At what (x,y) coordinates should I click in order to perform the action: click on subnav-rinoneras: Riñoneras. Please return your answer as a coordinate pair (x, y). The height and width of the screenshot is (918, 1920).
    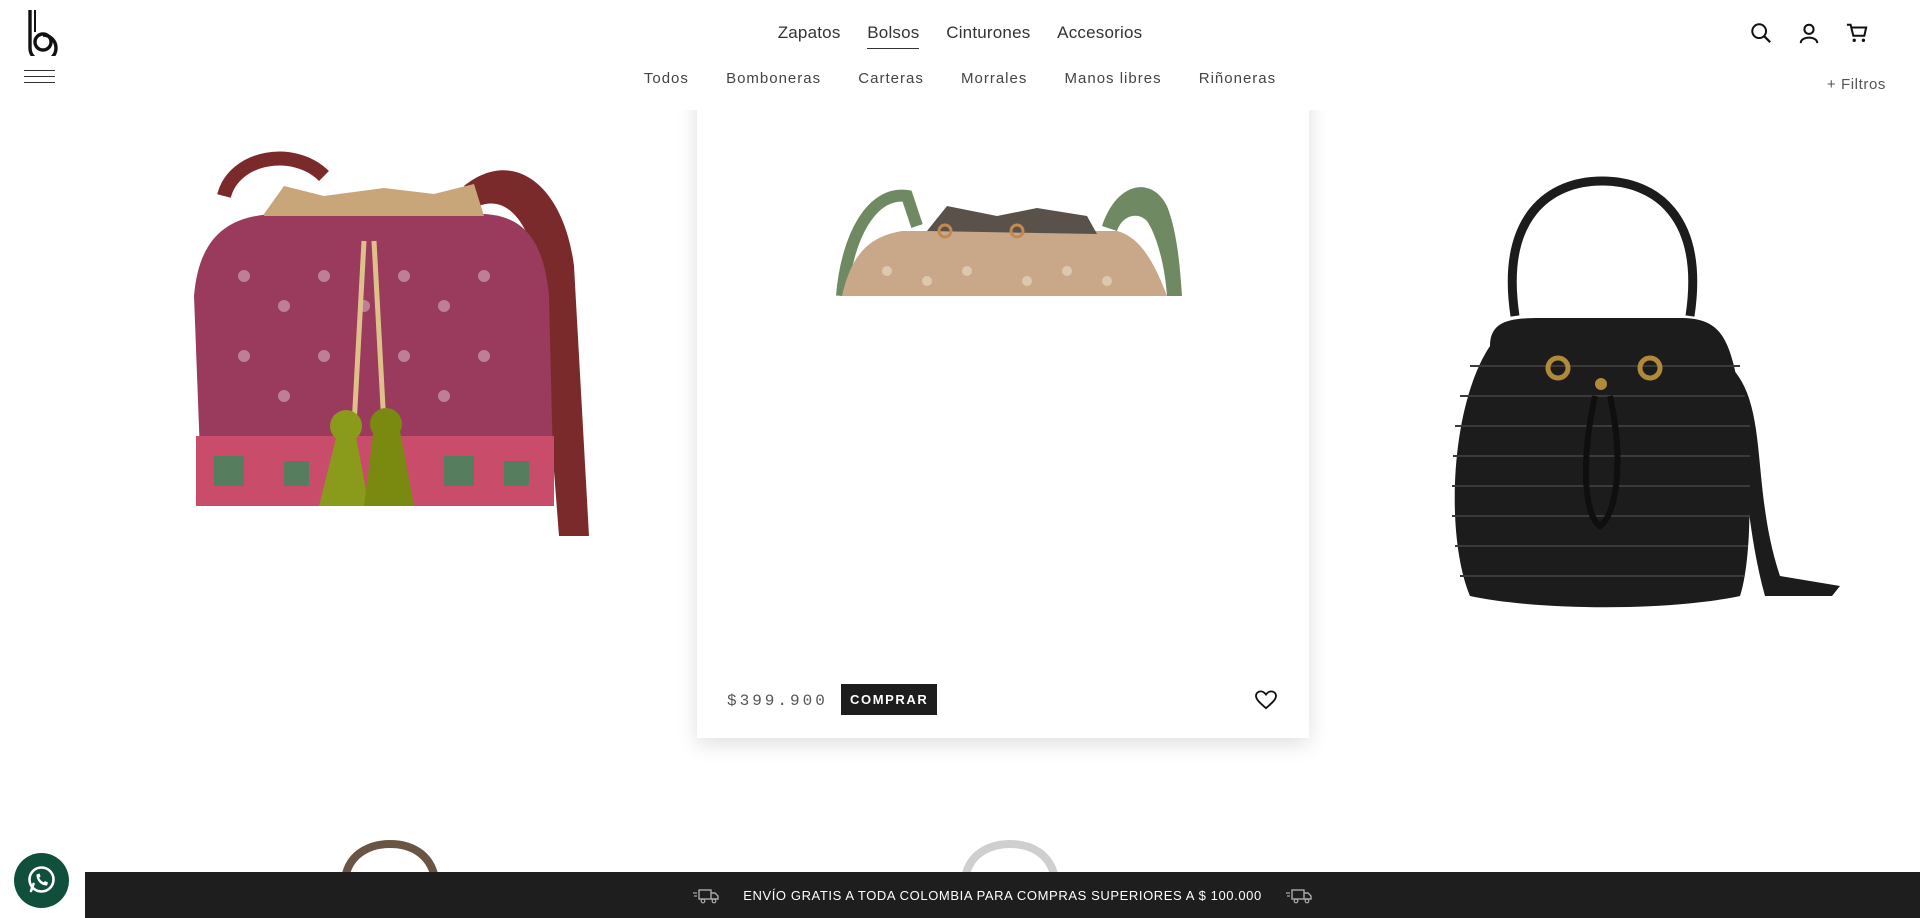
    Looking at the image, I should click on (1237, 78).